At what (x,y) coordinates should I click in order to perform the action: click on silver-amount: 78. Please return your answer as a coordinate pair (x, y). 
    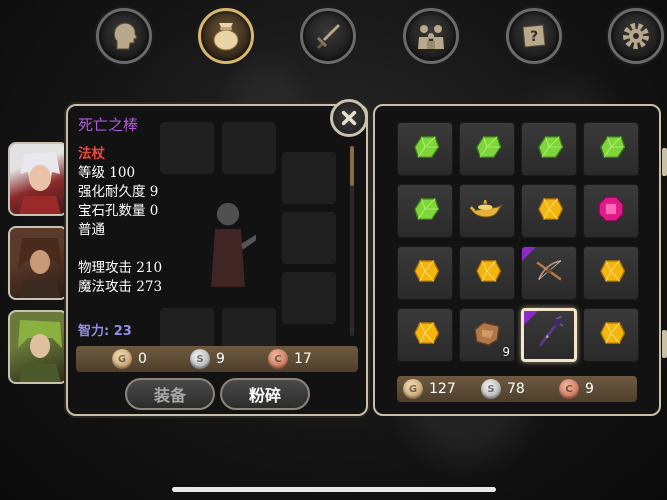
    Looking at the image, I should click on (516, 389).